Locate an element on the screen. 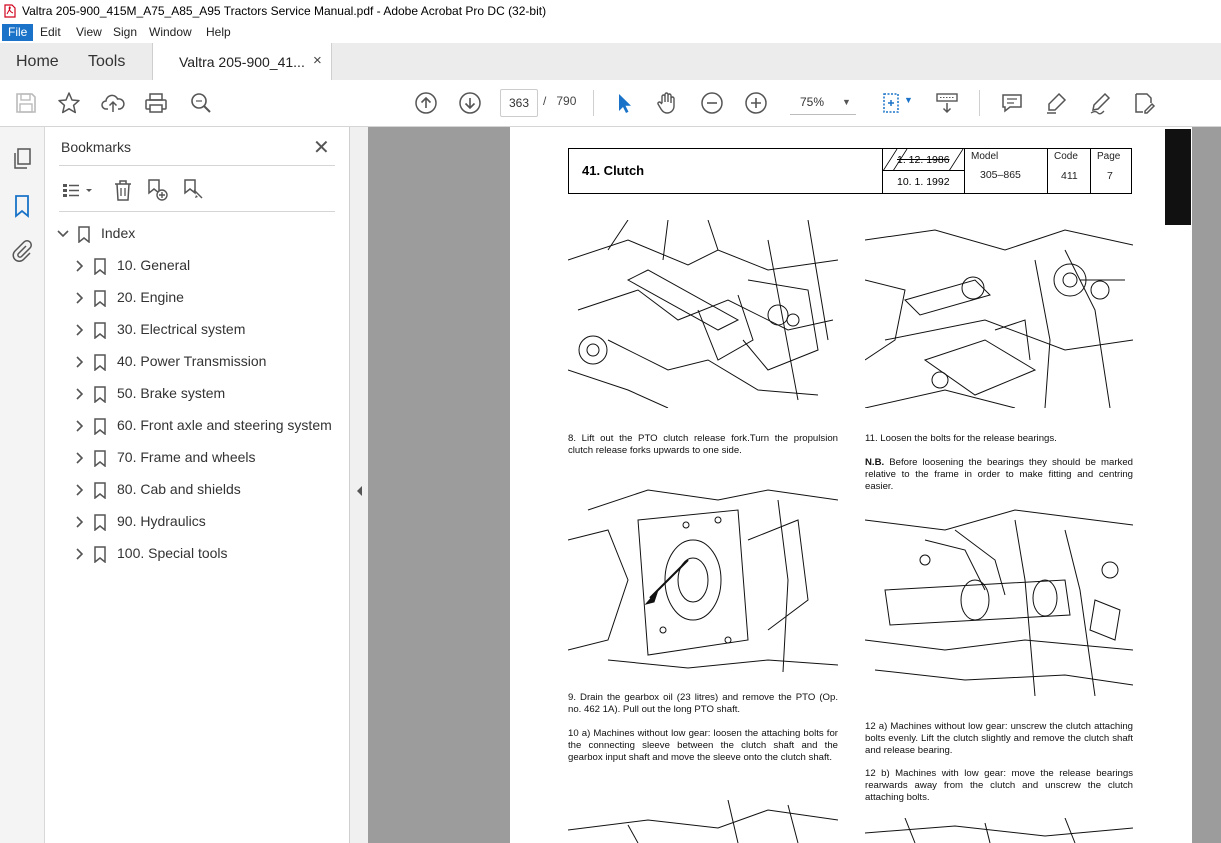 Image resolution: width=1221 pixels, height=843 pixels. bookmark-item: 70. Frame and wheels is located at coordinates (197, 459).